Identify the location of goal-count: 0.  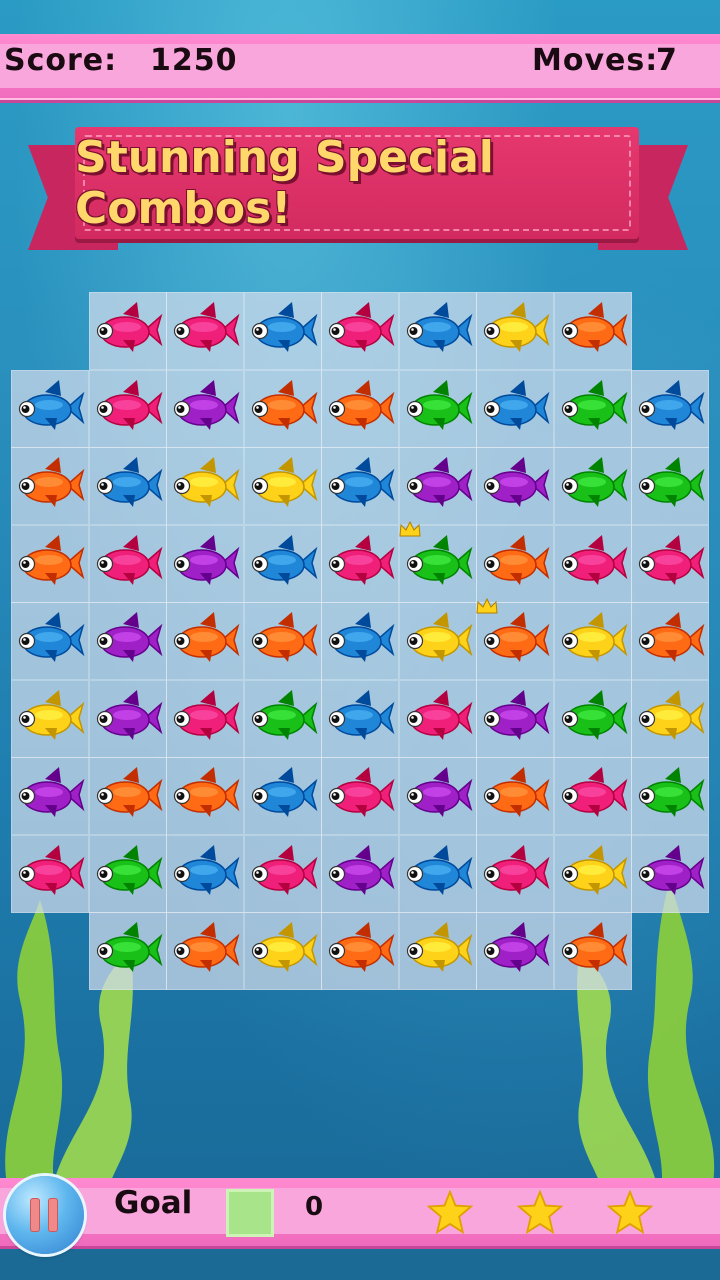
(314, 1207).